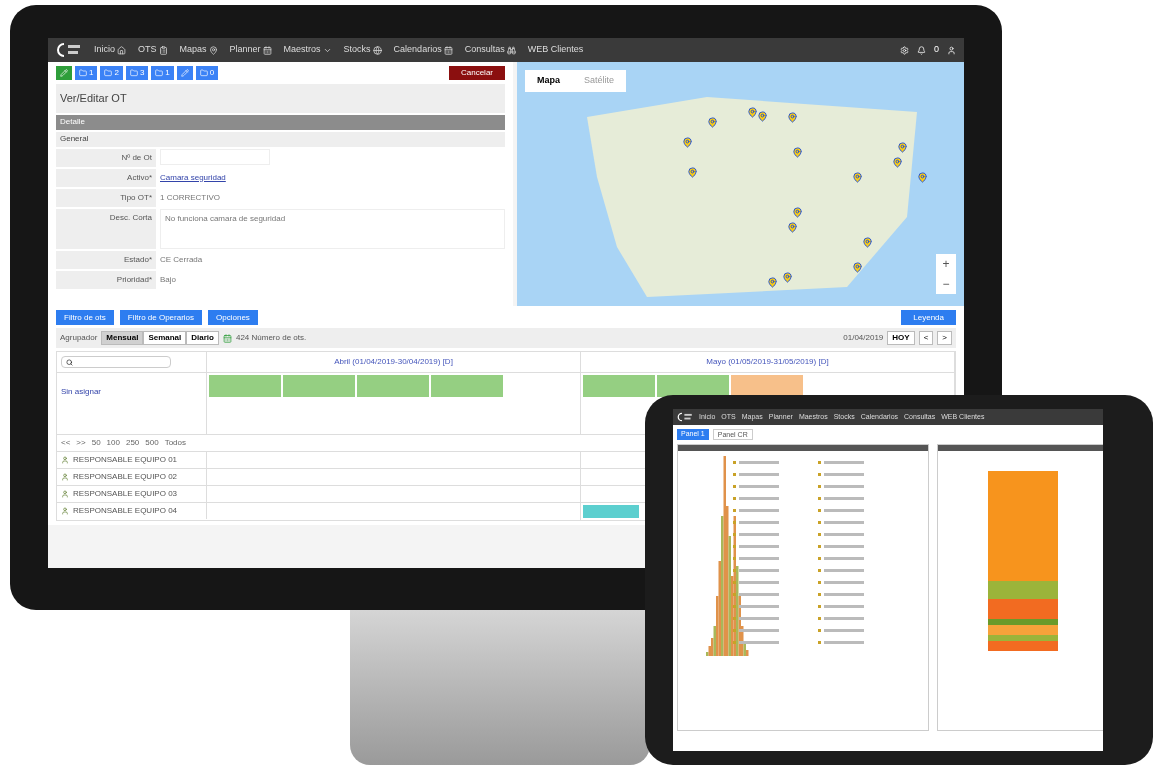  What do you see at coordinates (106, 228) in the screenshot?
I see `field-label: Desc. Corta` at bounding box center [106, 228].